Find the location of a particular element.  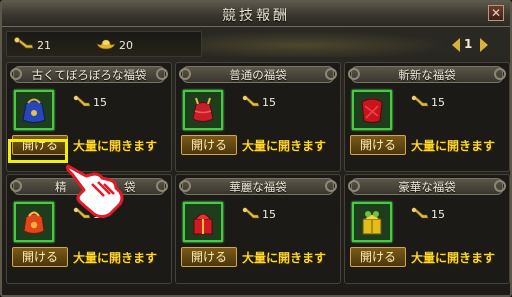

title-bar: 競技報酬 ✕ is located at coordinates (256, 14).